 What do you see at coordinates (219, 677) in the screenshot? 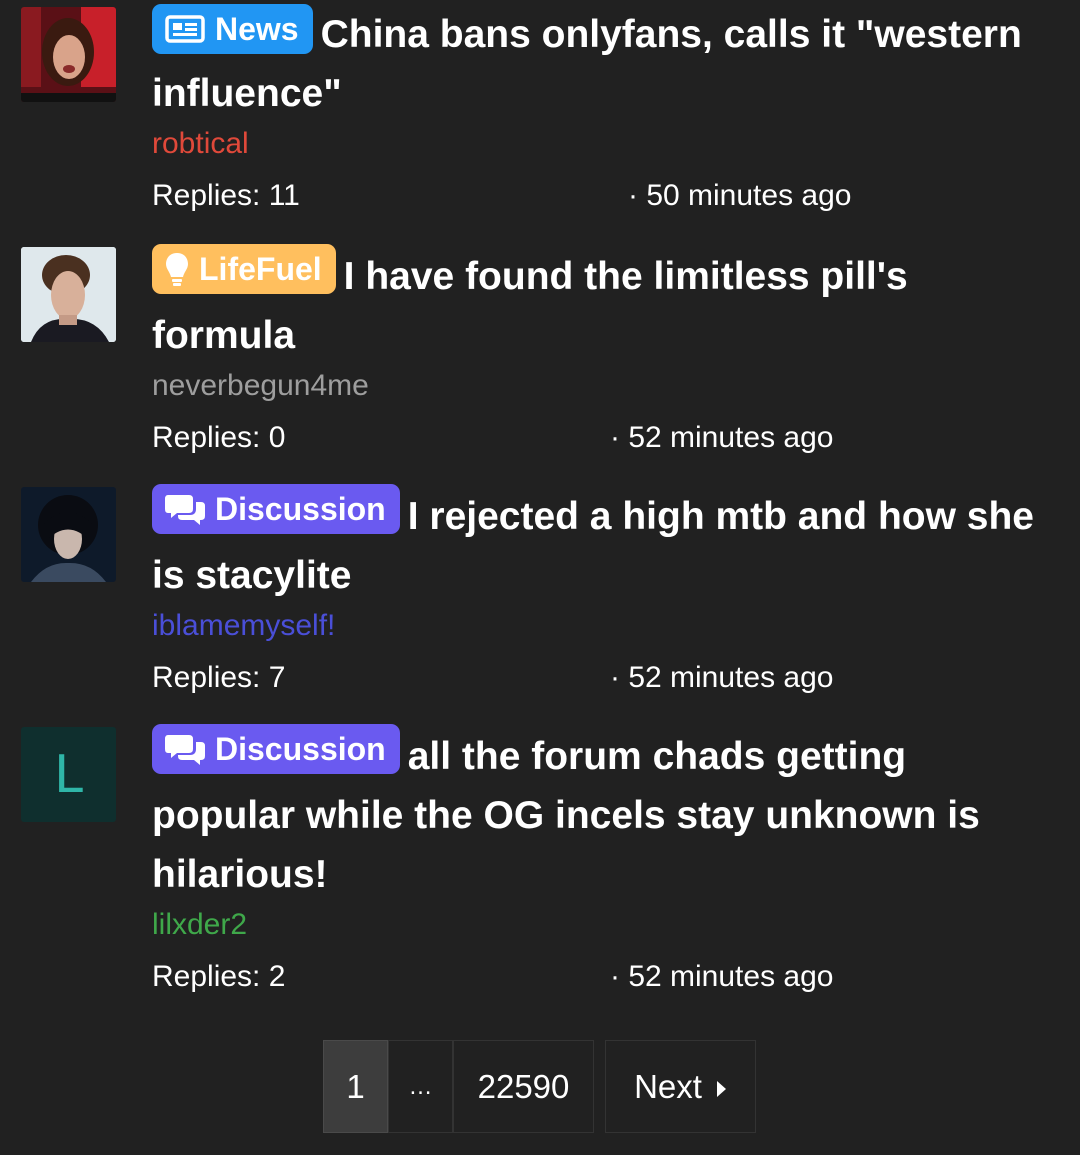
I see `reply-count: Replies: 7` at bounding box center [219, 677].